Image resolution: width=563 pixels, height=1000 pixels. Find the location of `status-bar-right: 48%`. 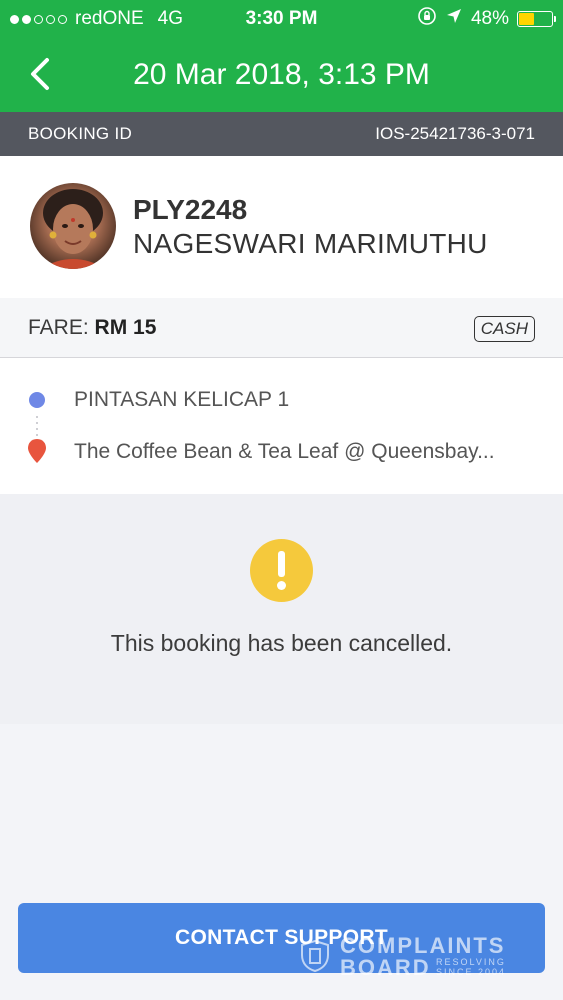

status-bar-right: 48% is located at coordinates (486, 19).